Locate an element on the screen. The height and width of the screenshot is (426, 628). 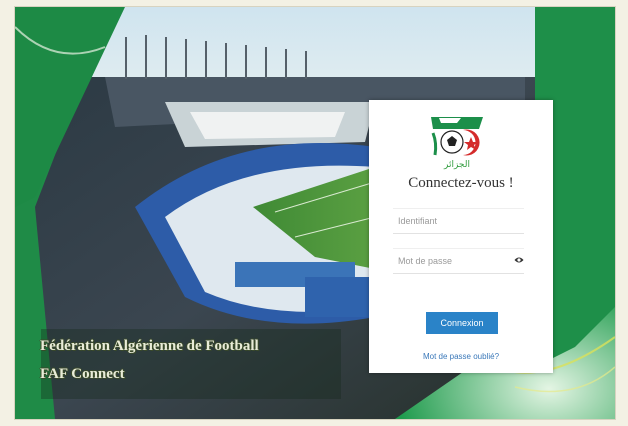
password-input is located at coordinates (458, 261).